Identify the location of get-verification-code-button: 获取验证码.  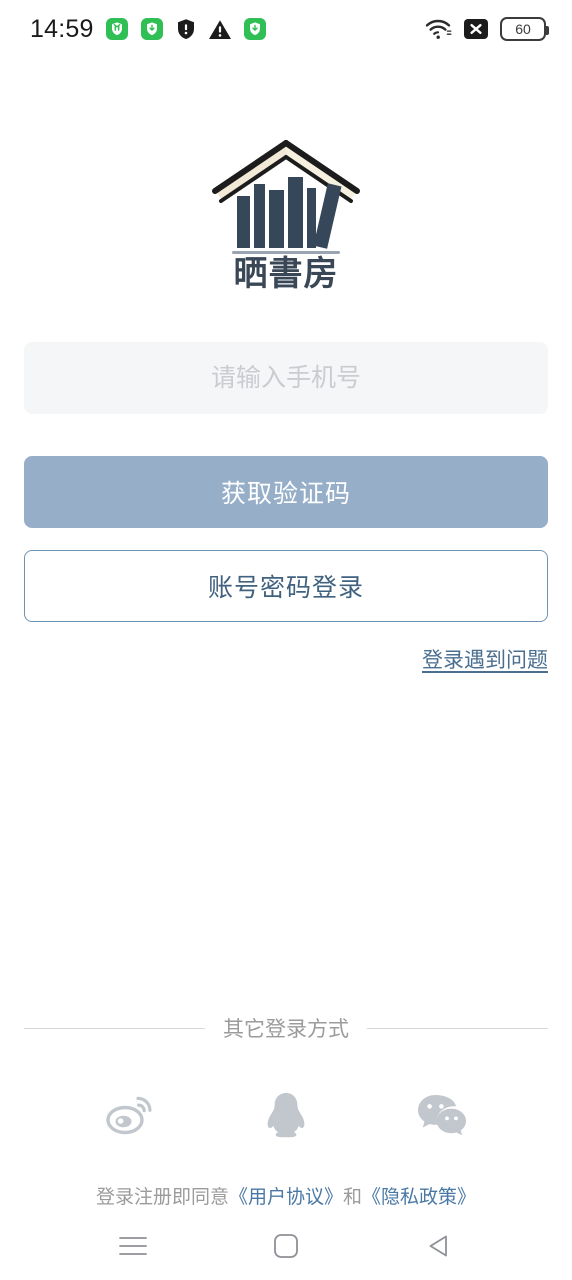
(286, 492).